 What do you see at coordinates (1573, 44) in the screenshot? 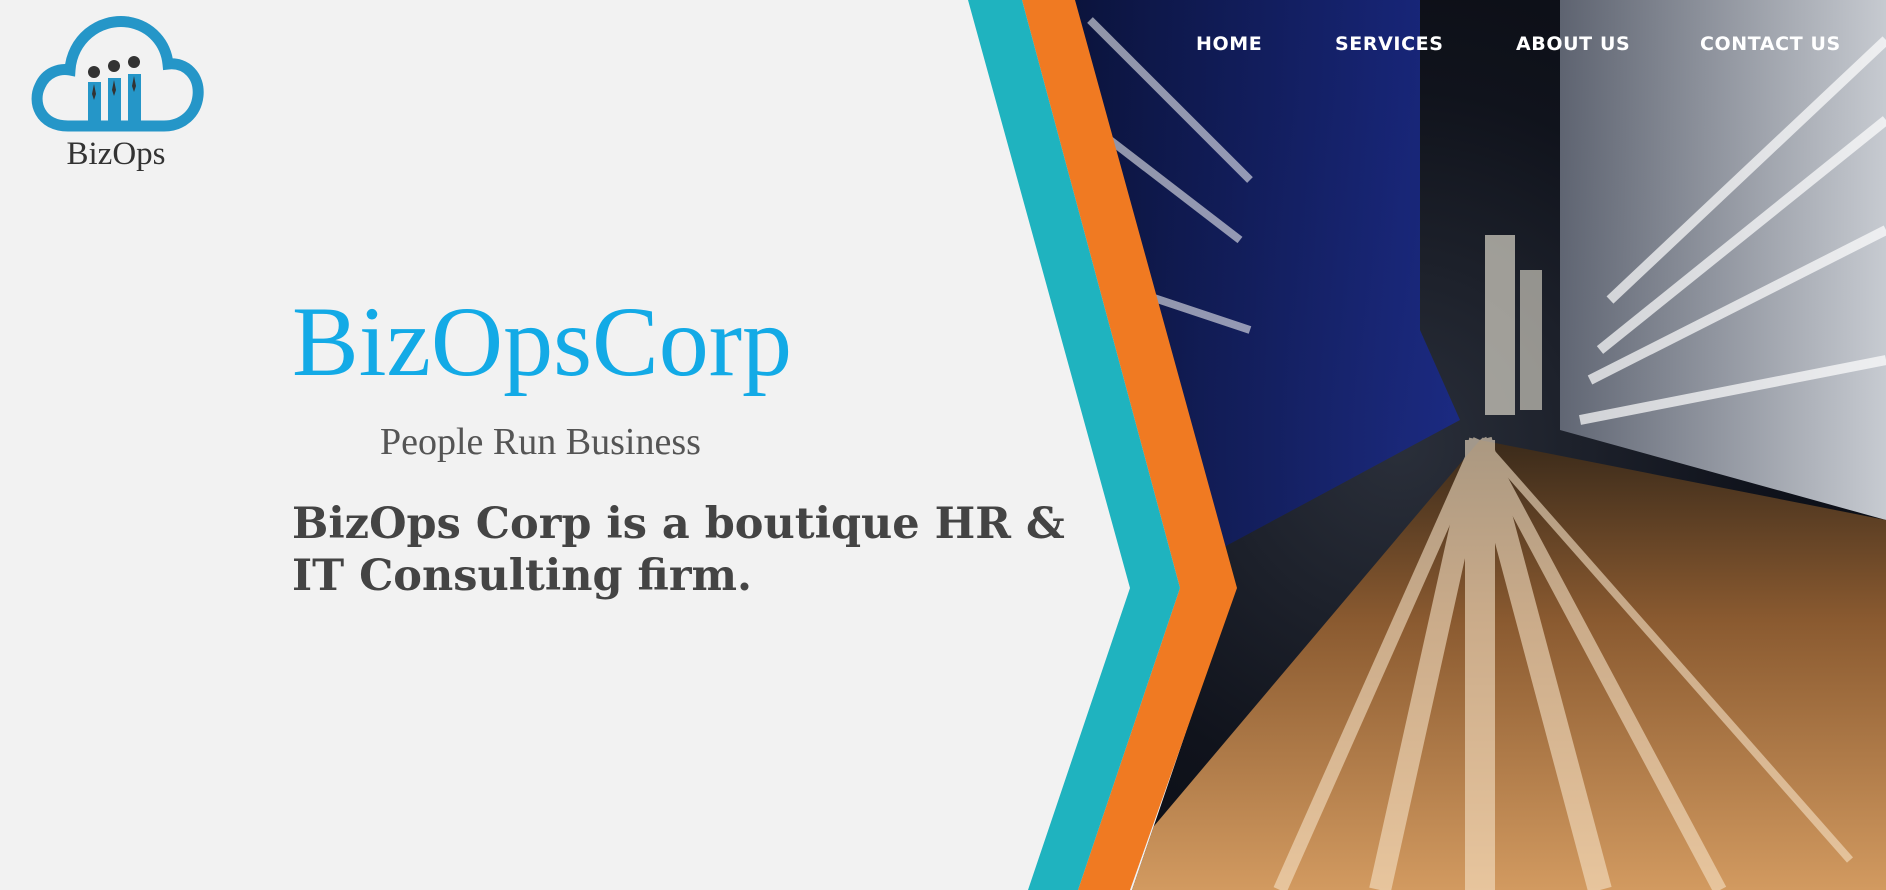
I see `nav-item-about-us: ABOUT US` at bounding box center [1573, 44].